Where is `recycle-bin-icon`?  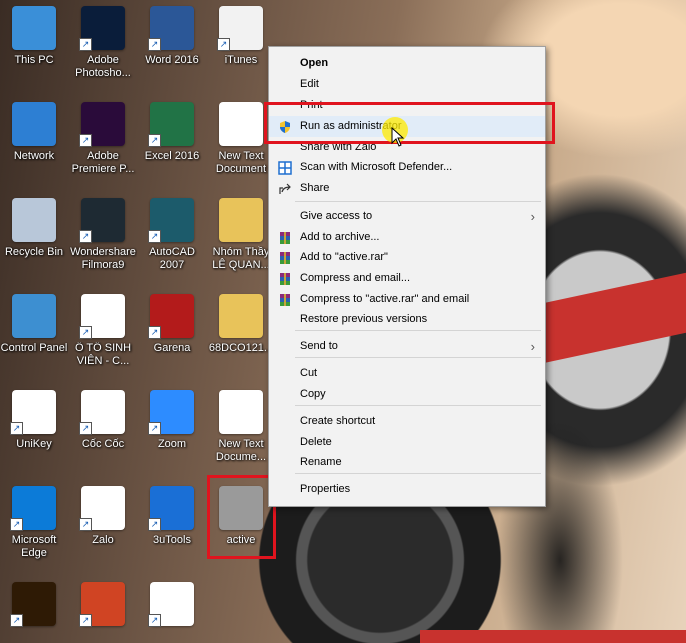 recycle-bin-icon is located at coordinates (34, 220).